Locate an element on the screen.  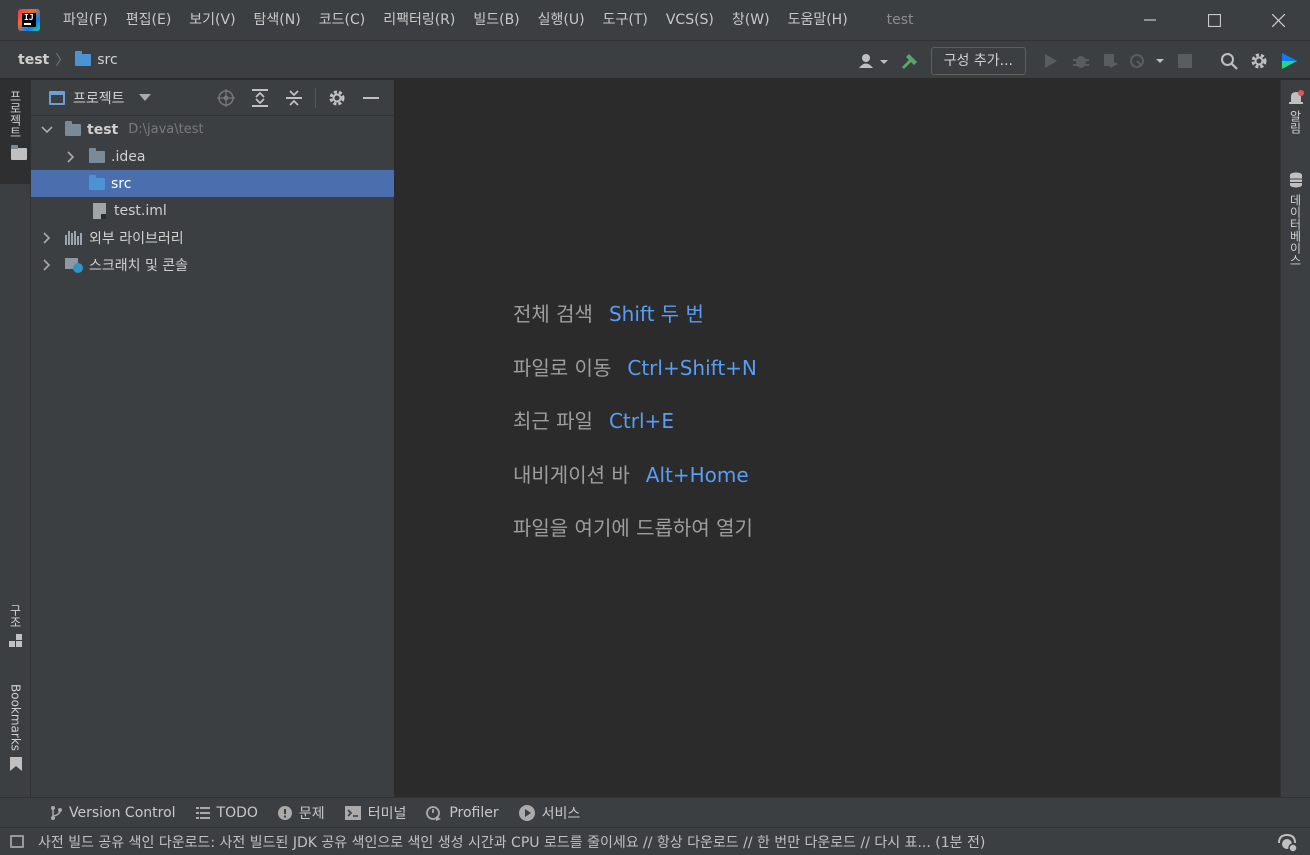
terminal-icon is located at coordinates (352, 812).